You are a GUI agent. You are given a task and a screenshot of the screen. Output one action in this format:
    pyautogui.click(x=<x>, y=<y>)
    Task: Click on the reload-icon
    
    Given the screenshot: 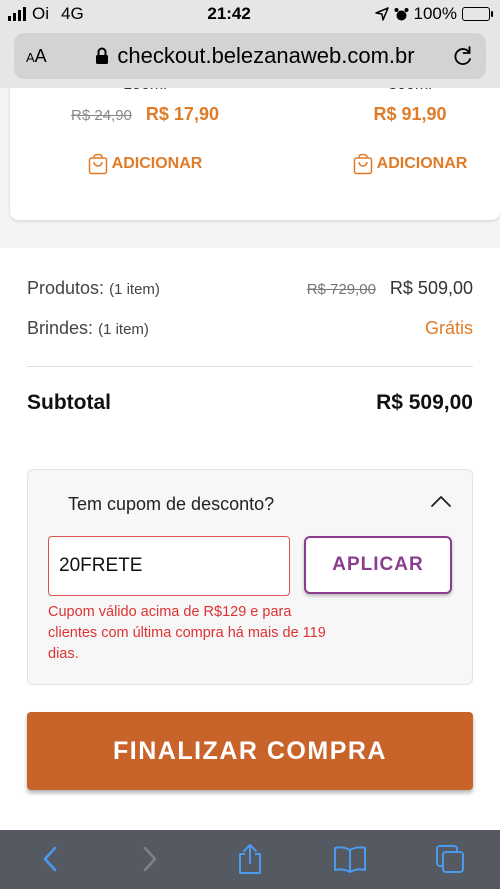 What is the action you would take?
    pyautogui.click(x=462, y=55)
    